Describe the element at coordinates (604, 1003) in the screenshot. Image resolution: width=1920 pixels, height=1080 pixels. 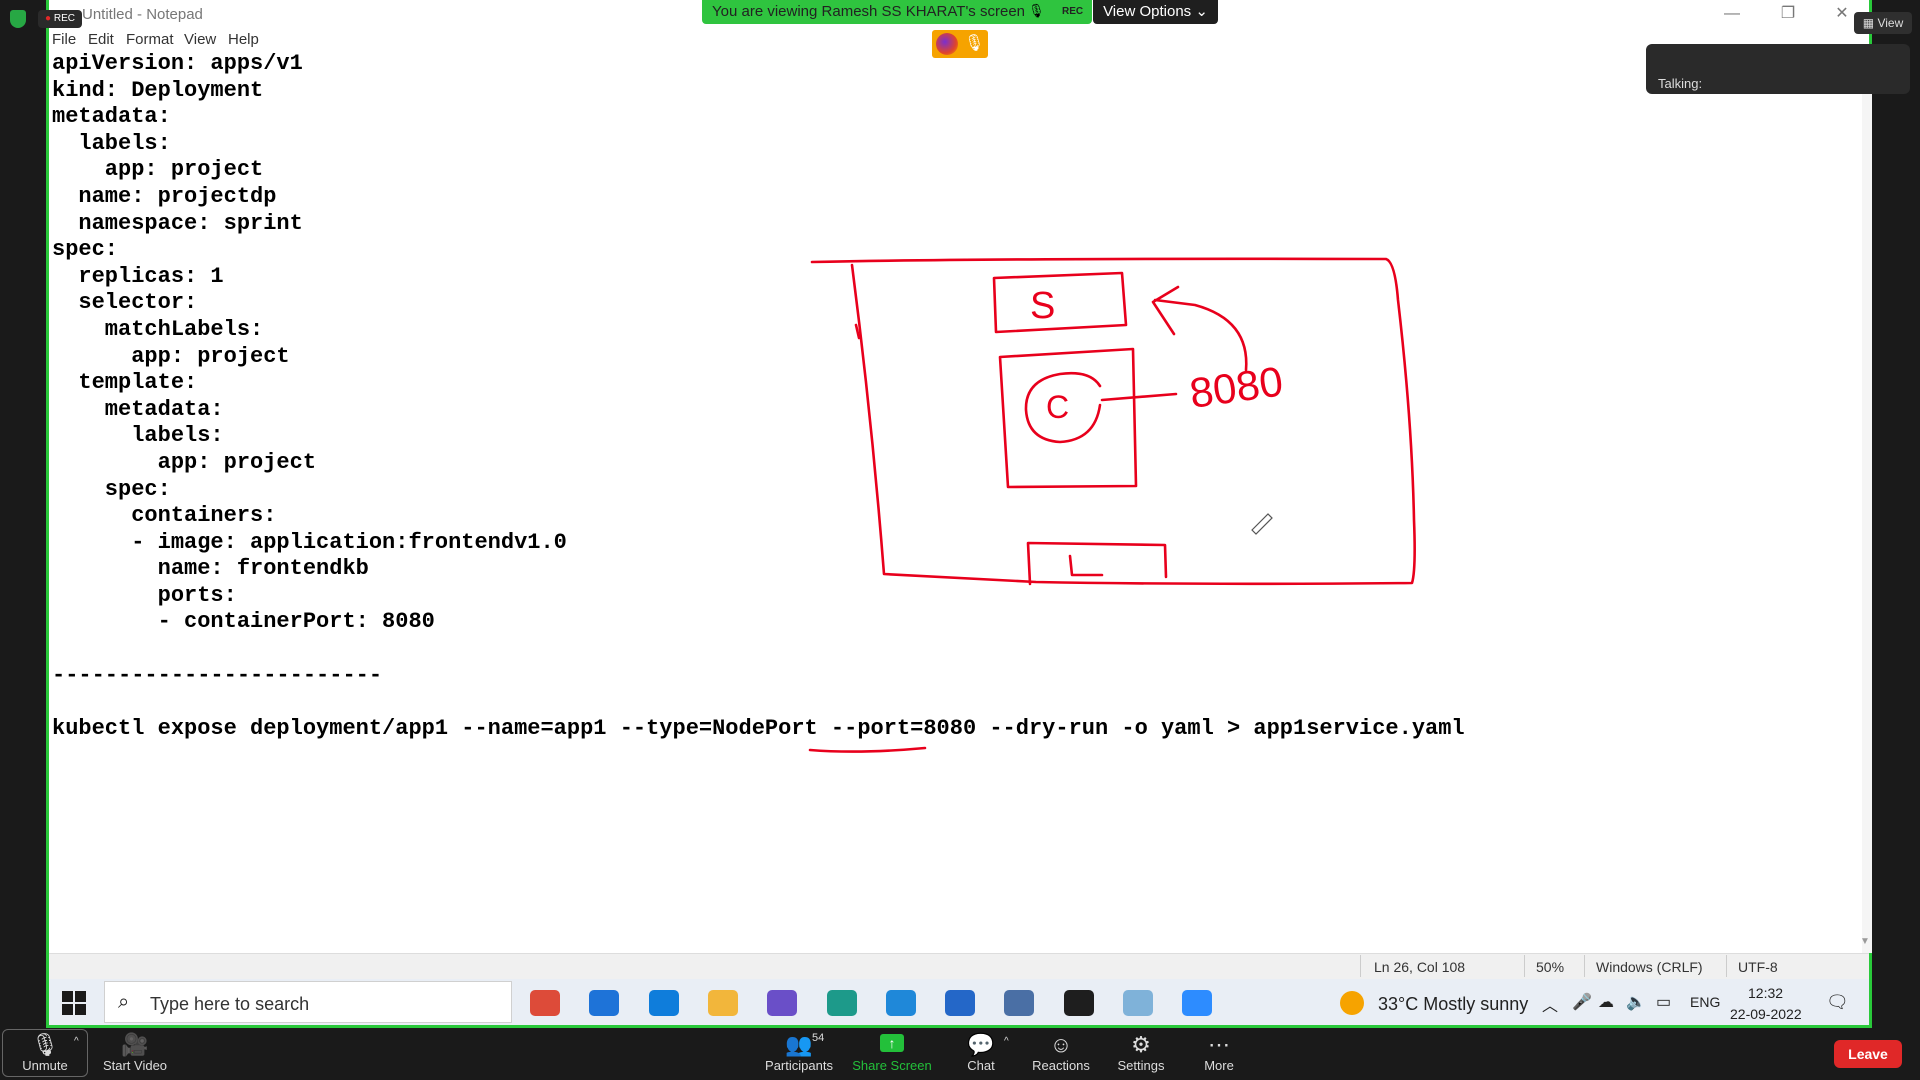
I see `mail-icon` at that location.